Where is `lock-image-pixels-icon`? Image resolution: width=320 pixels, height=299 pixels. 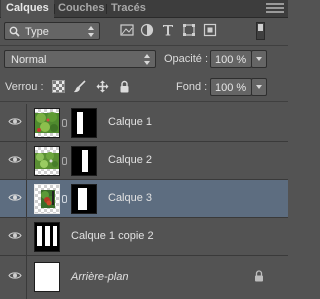
lock-image-pixels-icon is located at coordinates (79, 86).